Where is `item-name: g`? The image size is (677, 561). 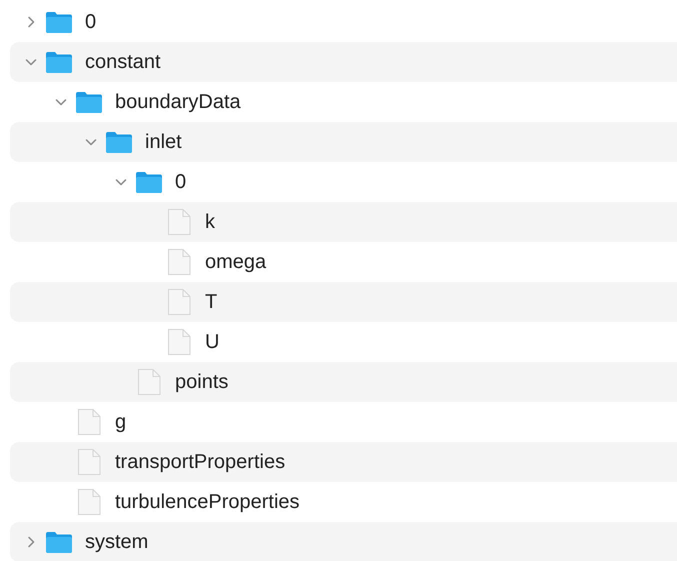 item-name: g is located at coordinates (120, 422).